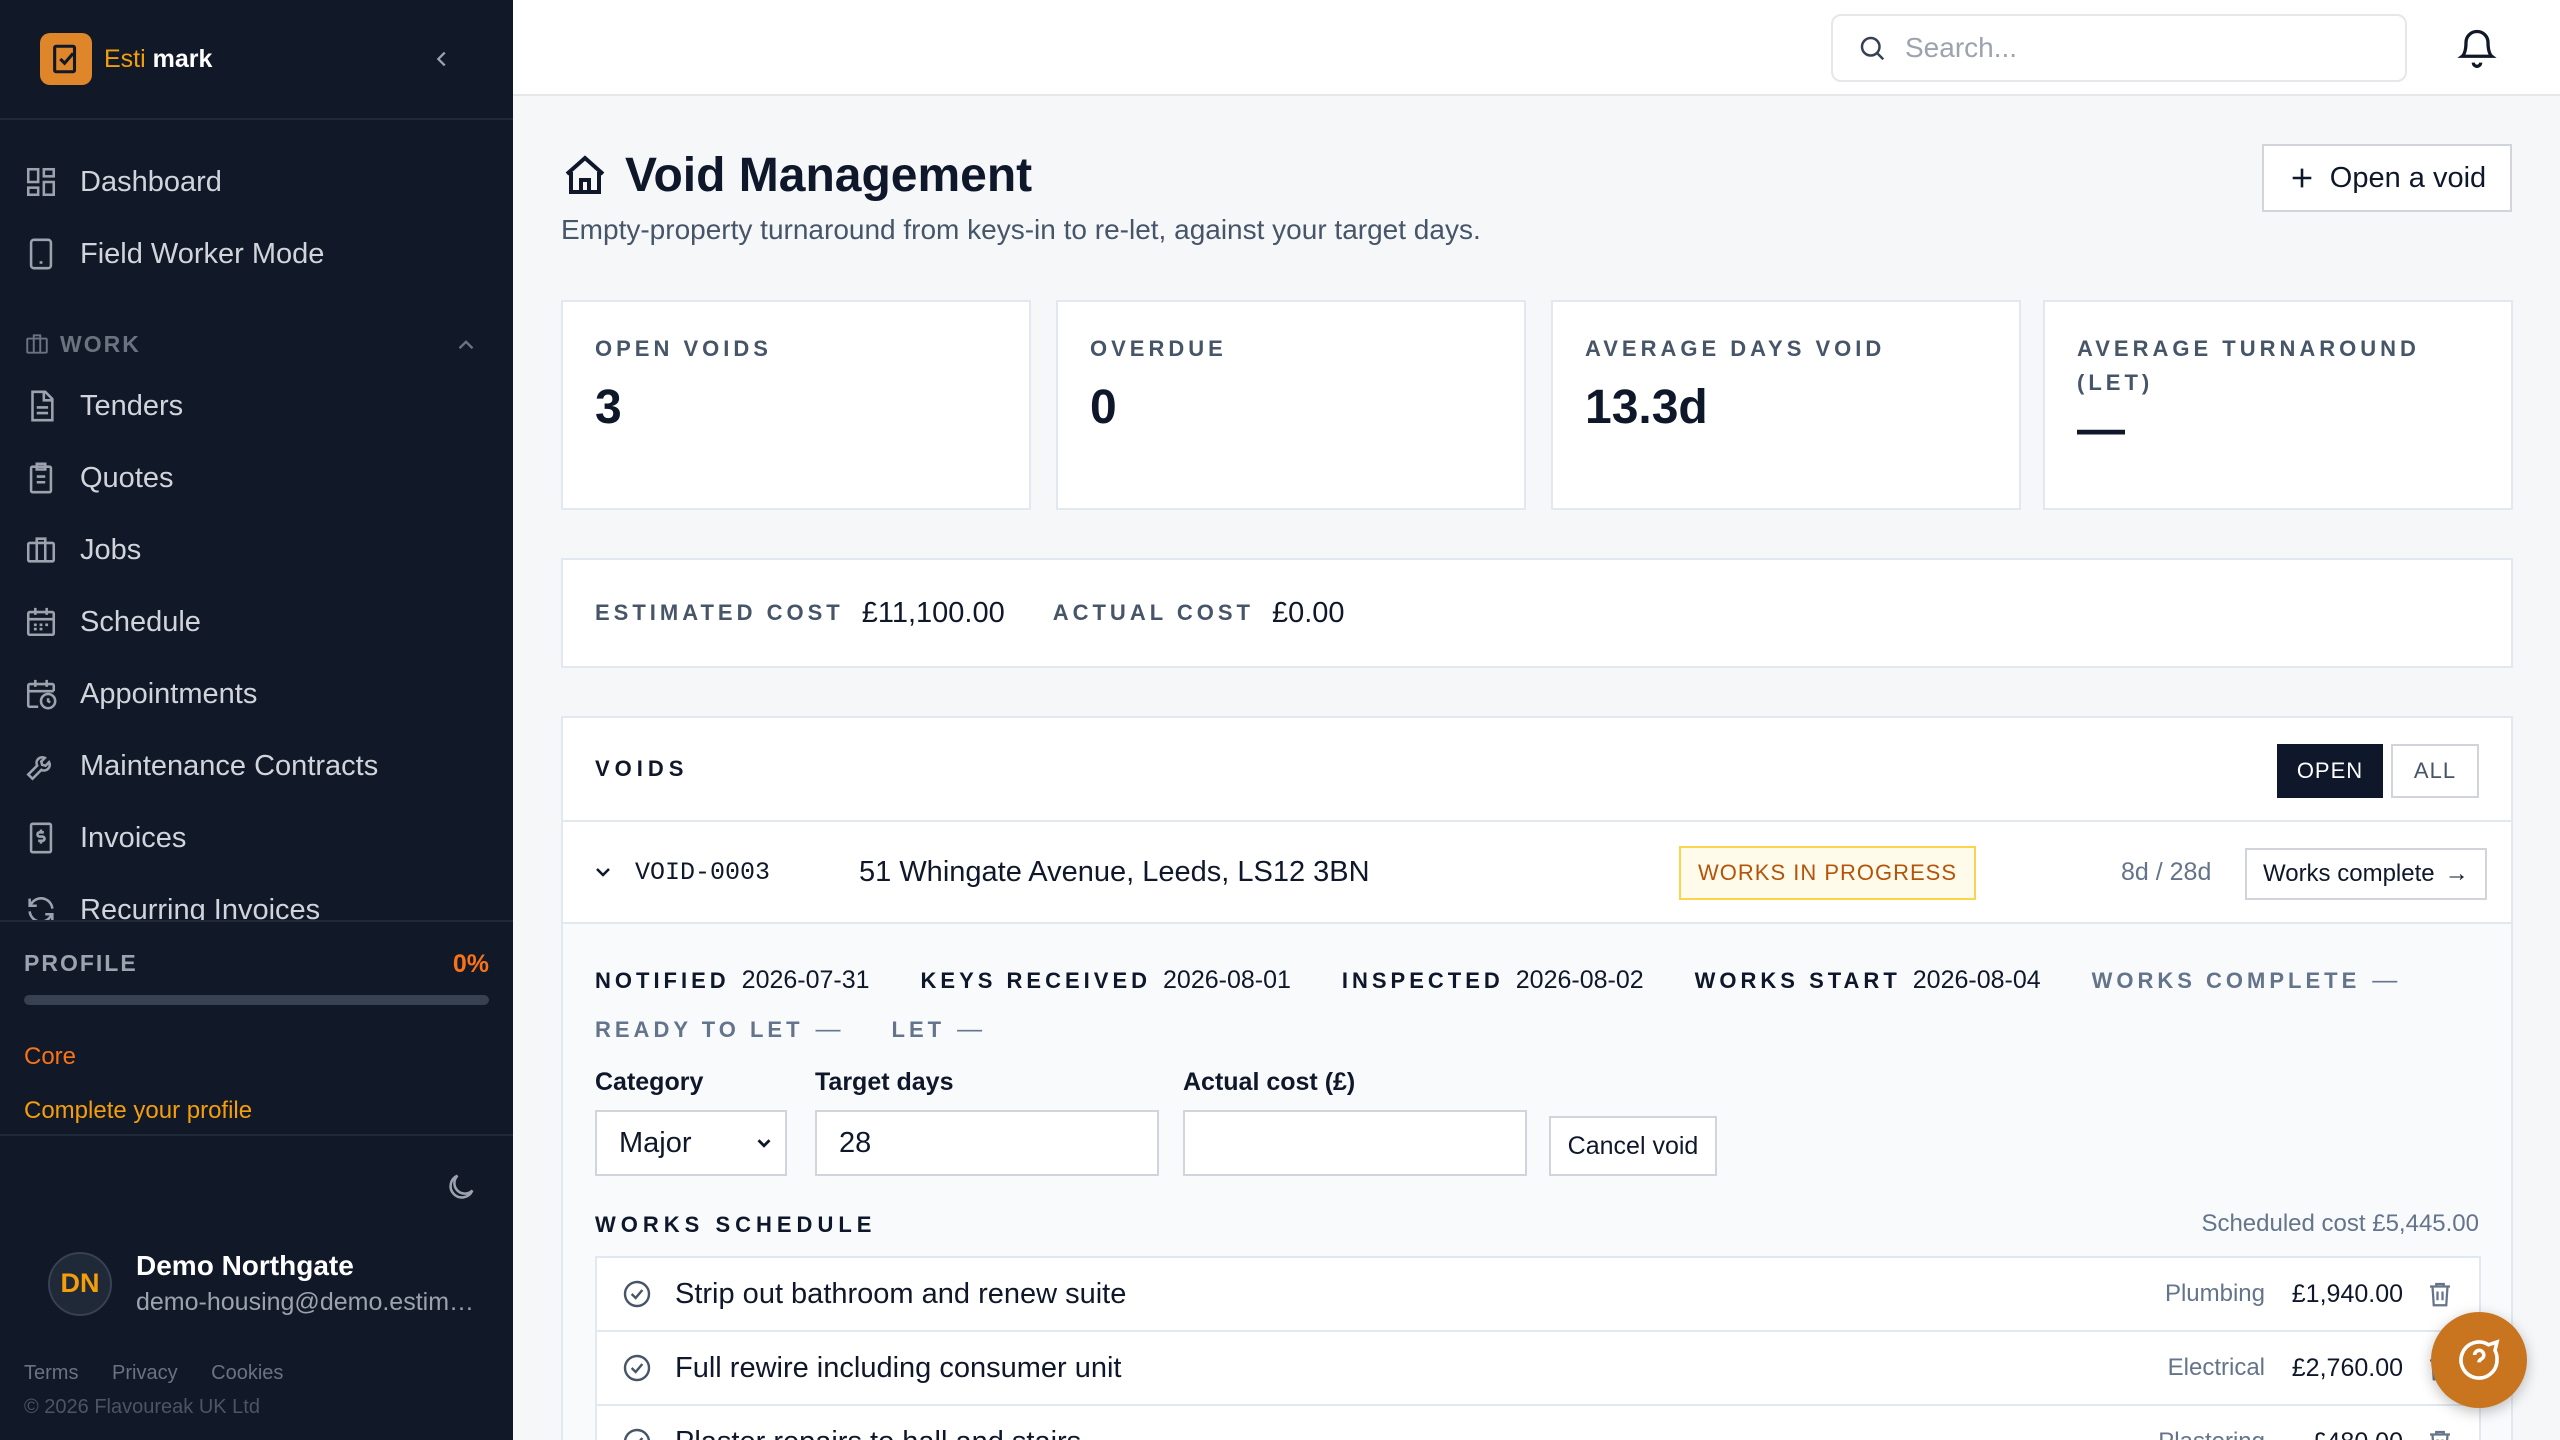 The height and width of the screenshot is (1440, 2560). Describe the element at coordinates (256, 60) in the screenshot. I see `sidebar-header: Esti mark` at that location.